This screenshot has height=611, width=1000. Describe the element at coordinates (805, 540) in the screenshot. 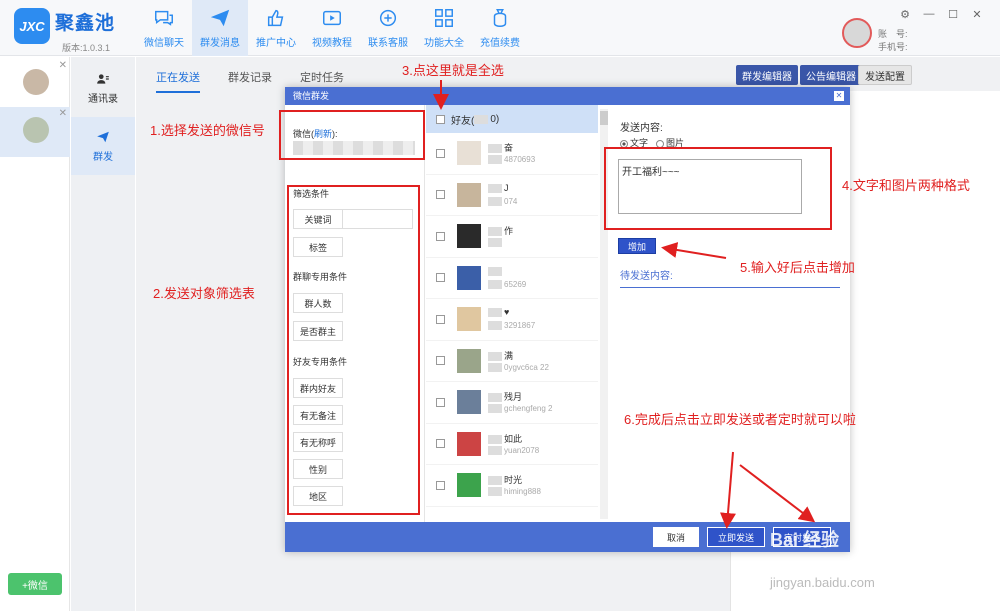

I see `watermark-logo: Bai 经验` at that location.